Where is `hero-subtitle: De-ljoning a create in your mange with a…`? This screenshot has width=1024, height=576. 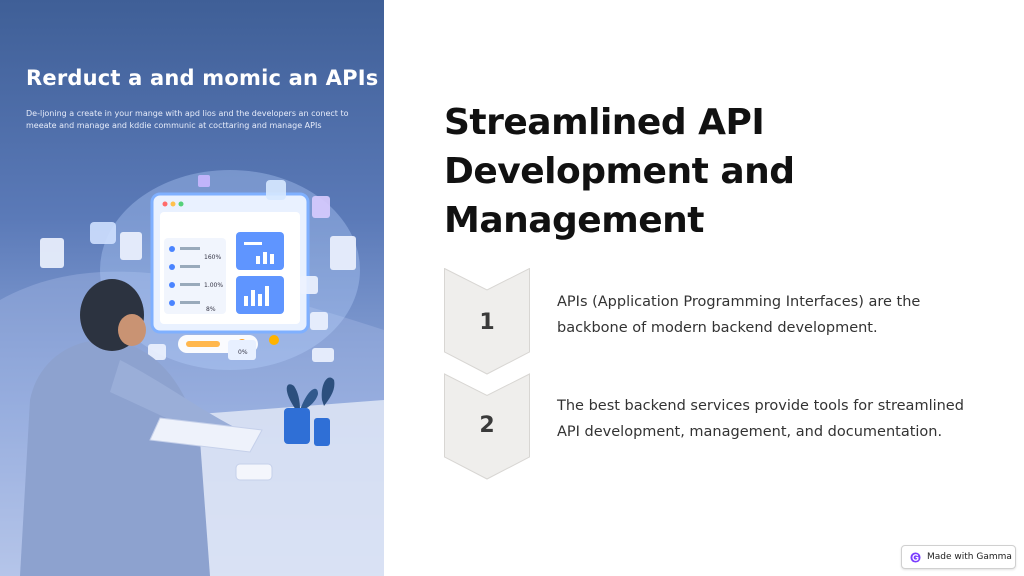
hero-subtitle: De-ljoning a create in your mange with a… is located at coordinates (198, 120).